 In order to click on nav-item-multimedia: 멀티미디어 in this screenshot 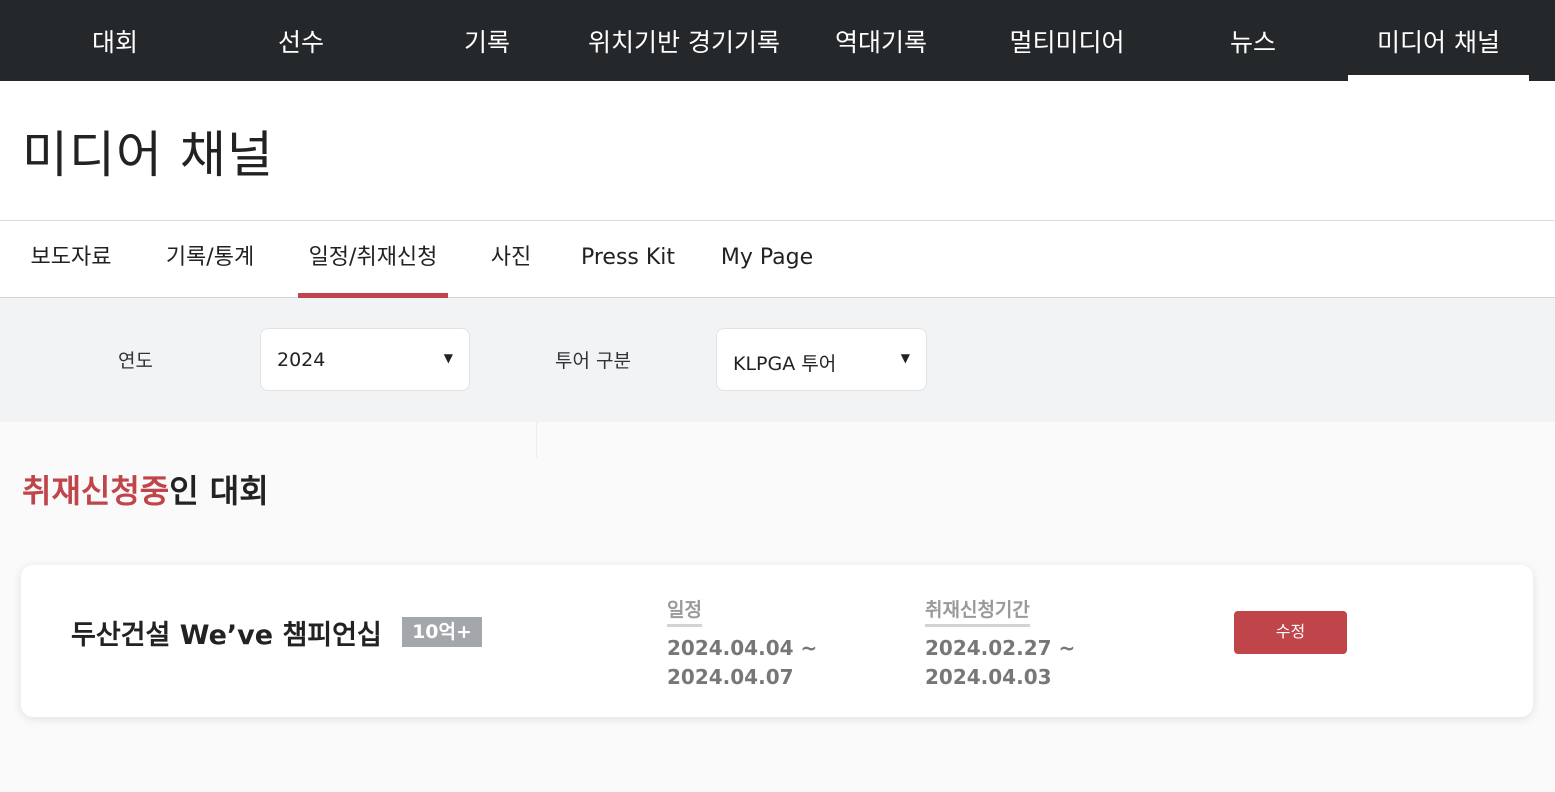, I will do `click(1067, 40)`.